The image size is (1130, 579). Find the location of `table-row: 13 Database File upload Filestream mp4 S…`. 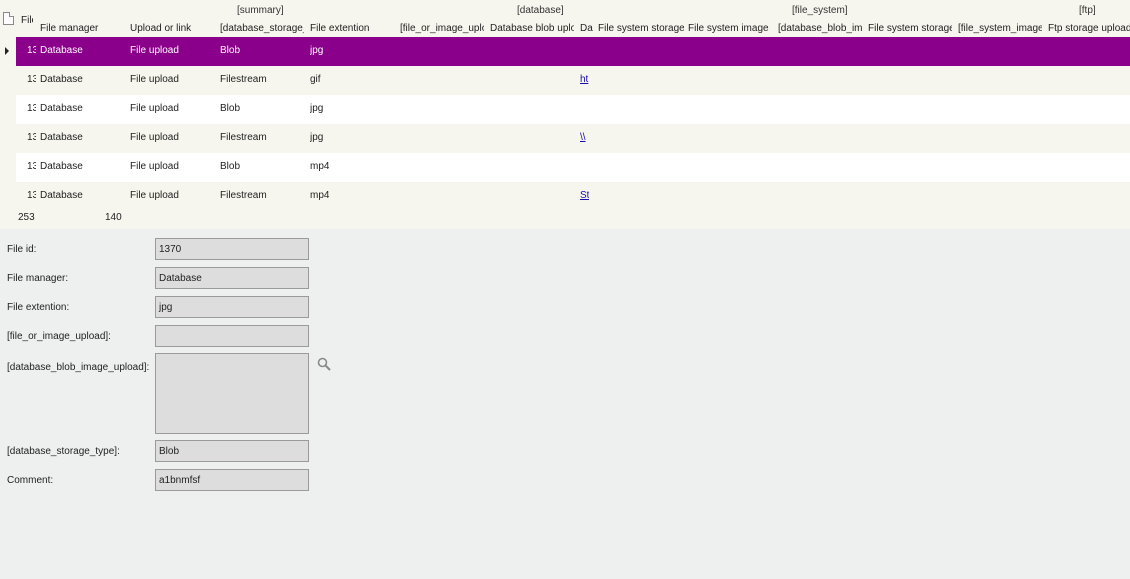

table-row: 13 Database File upload Filestream mp4 S… is located at coordinates (565, 196).